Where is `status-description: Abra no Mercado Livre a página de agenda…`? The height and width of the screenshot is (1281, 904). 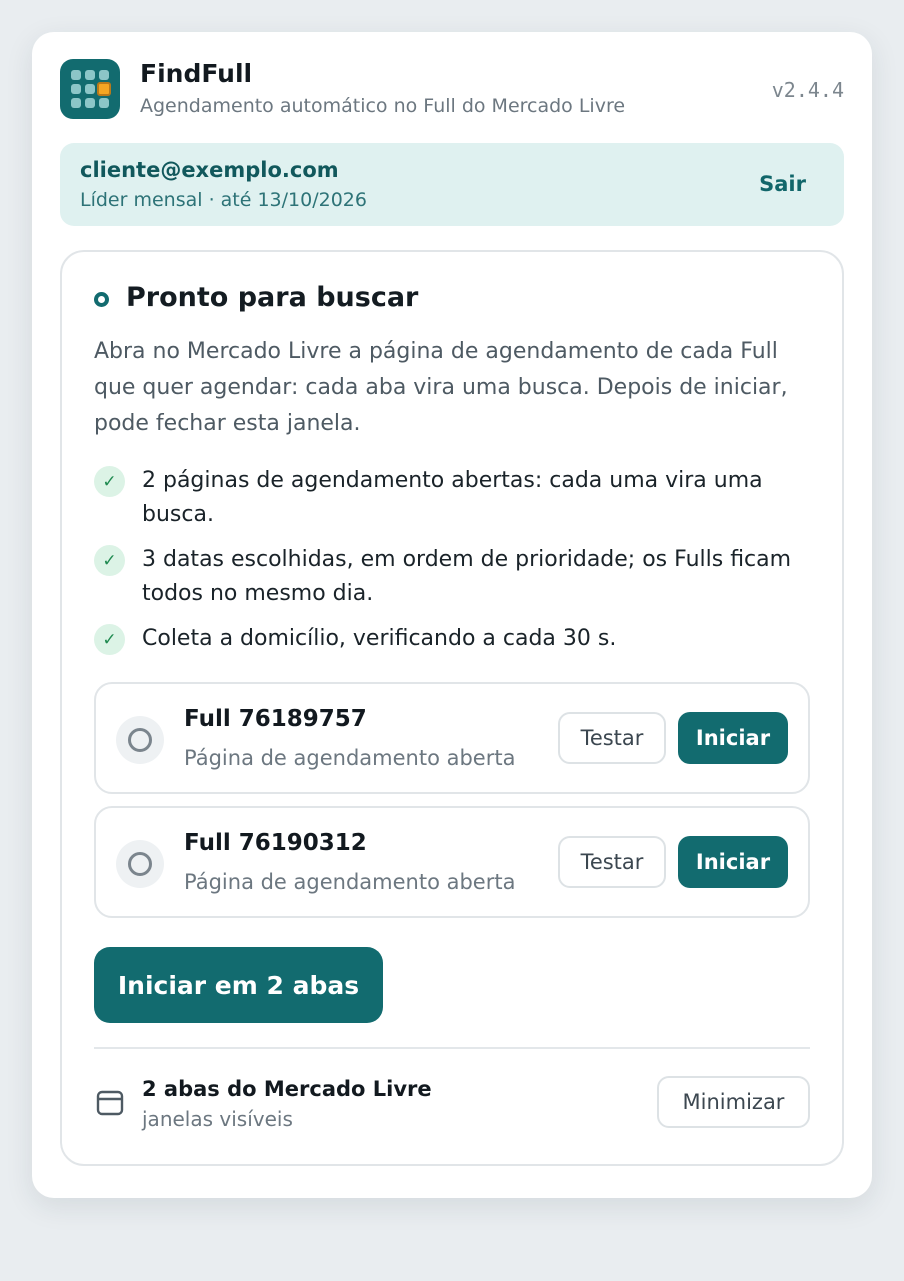 status-description: Abra no Mercado Livre a página de agenda… is located at coordinates (441, 387).